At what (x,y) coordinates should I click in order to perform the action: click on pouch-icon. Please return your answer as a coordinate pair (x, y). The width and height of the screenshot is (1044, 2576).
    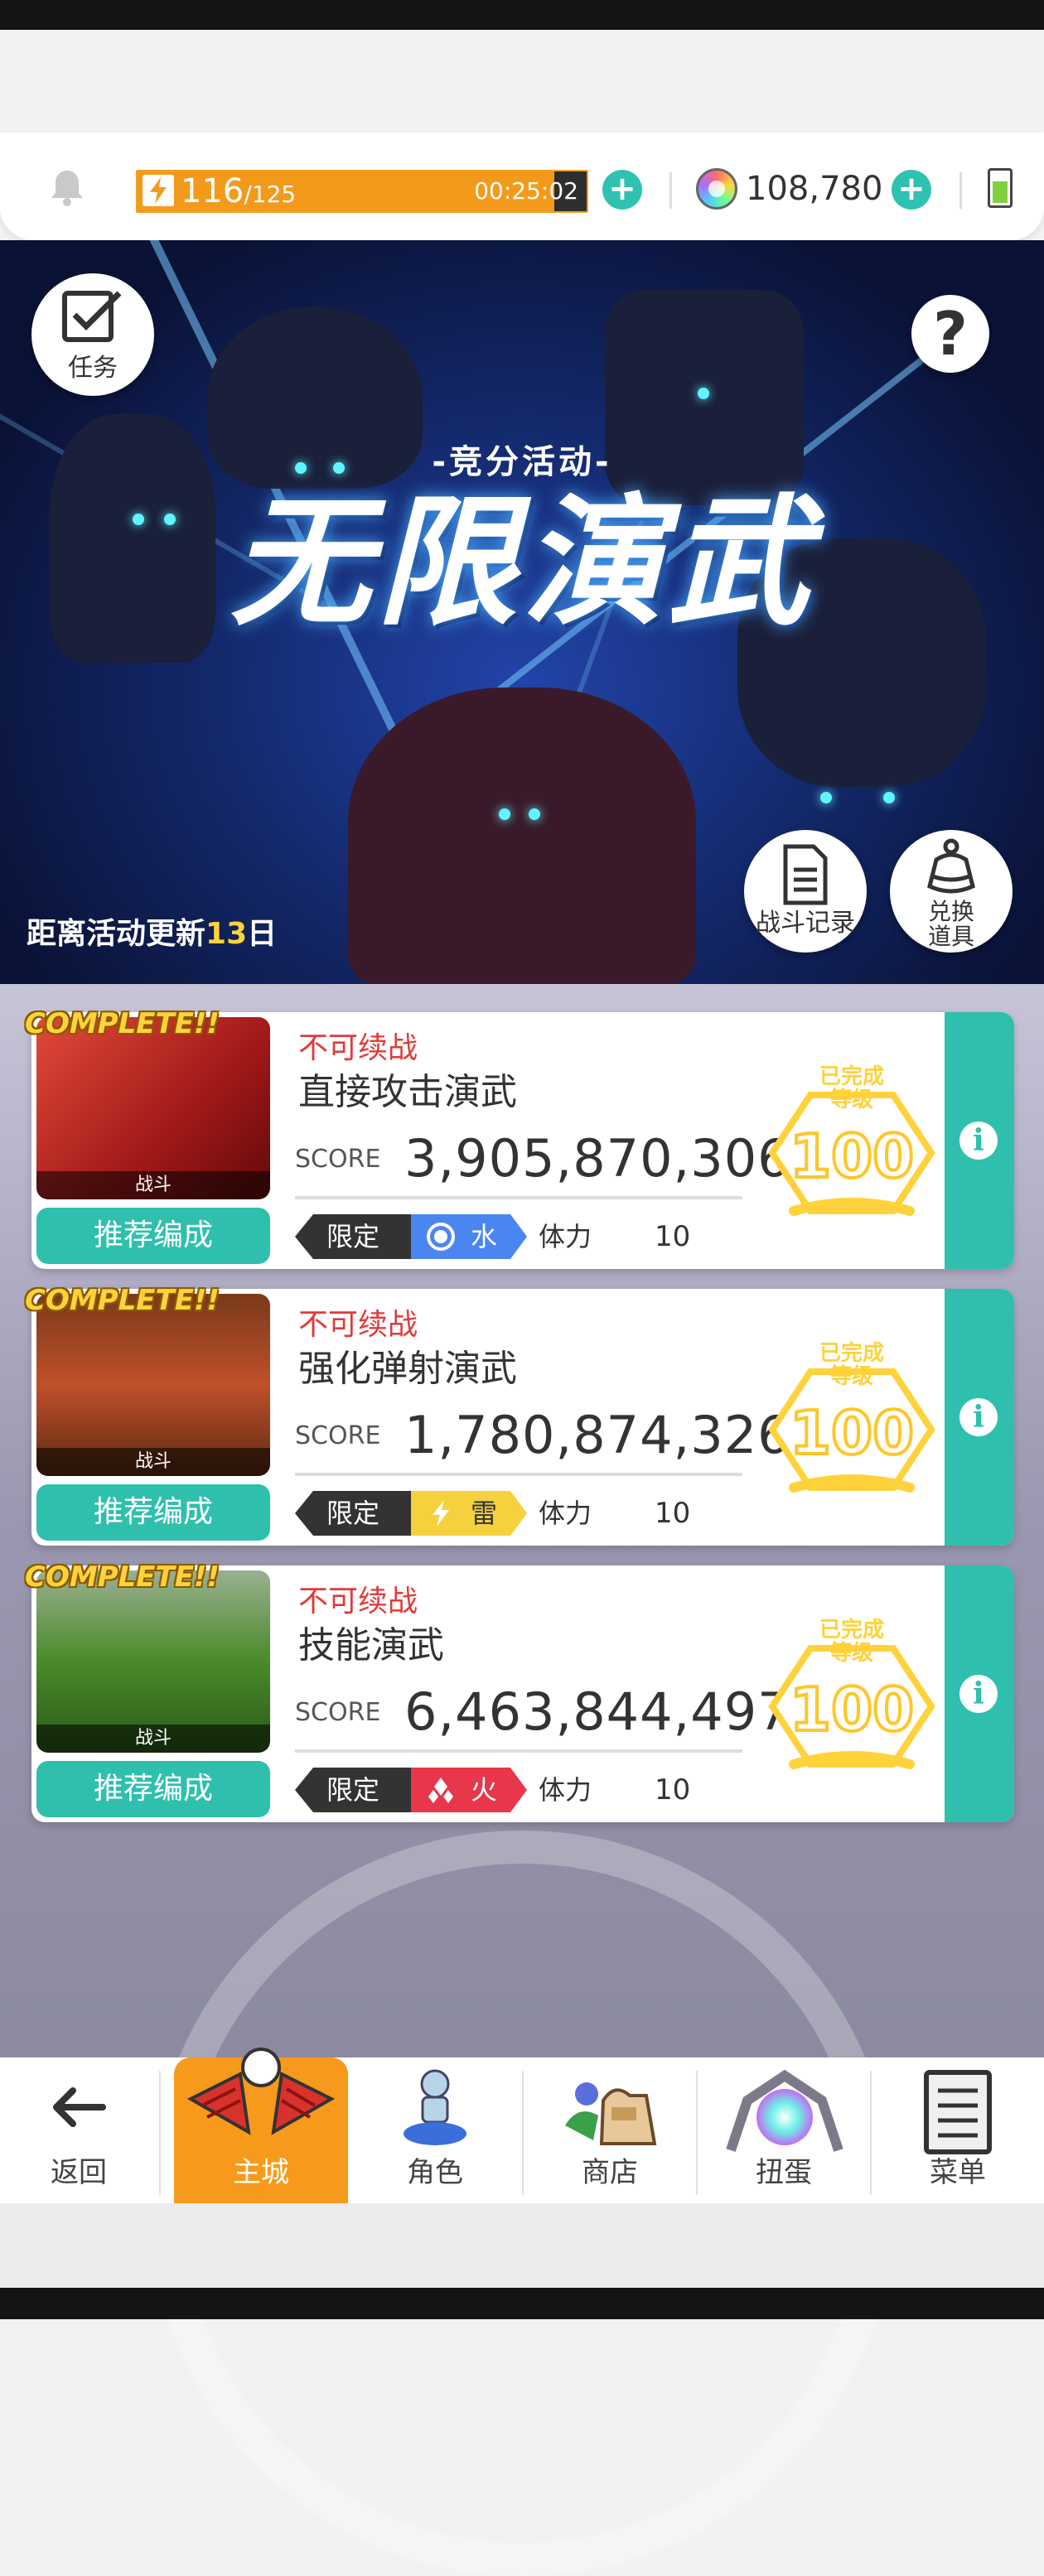
    Looking at the image, I should click on (951, 866).